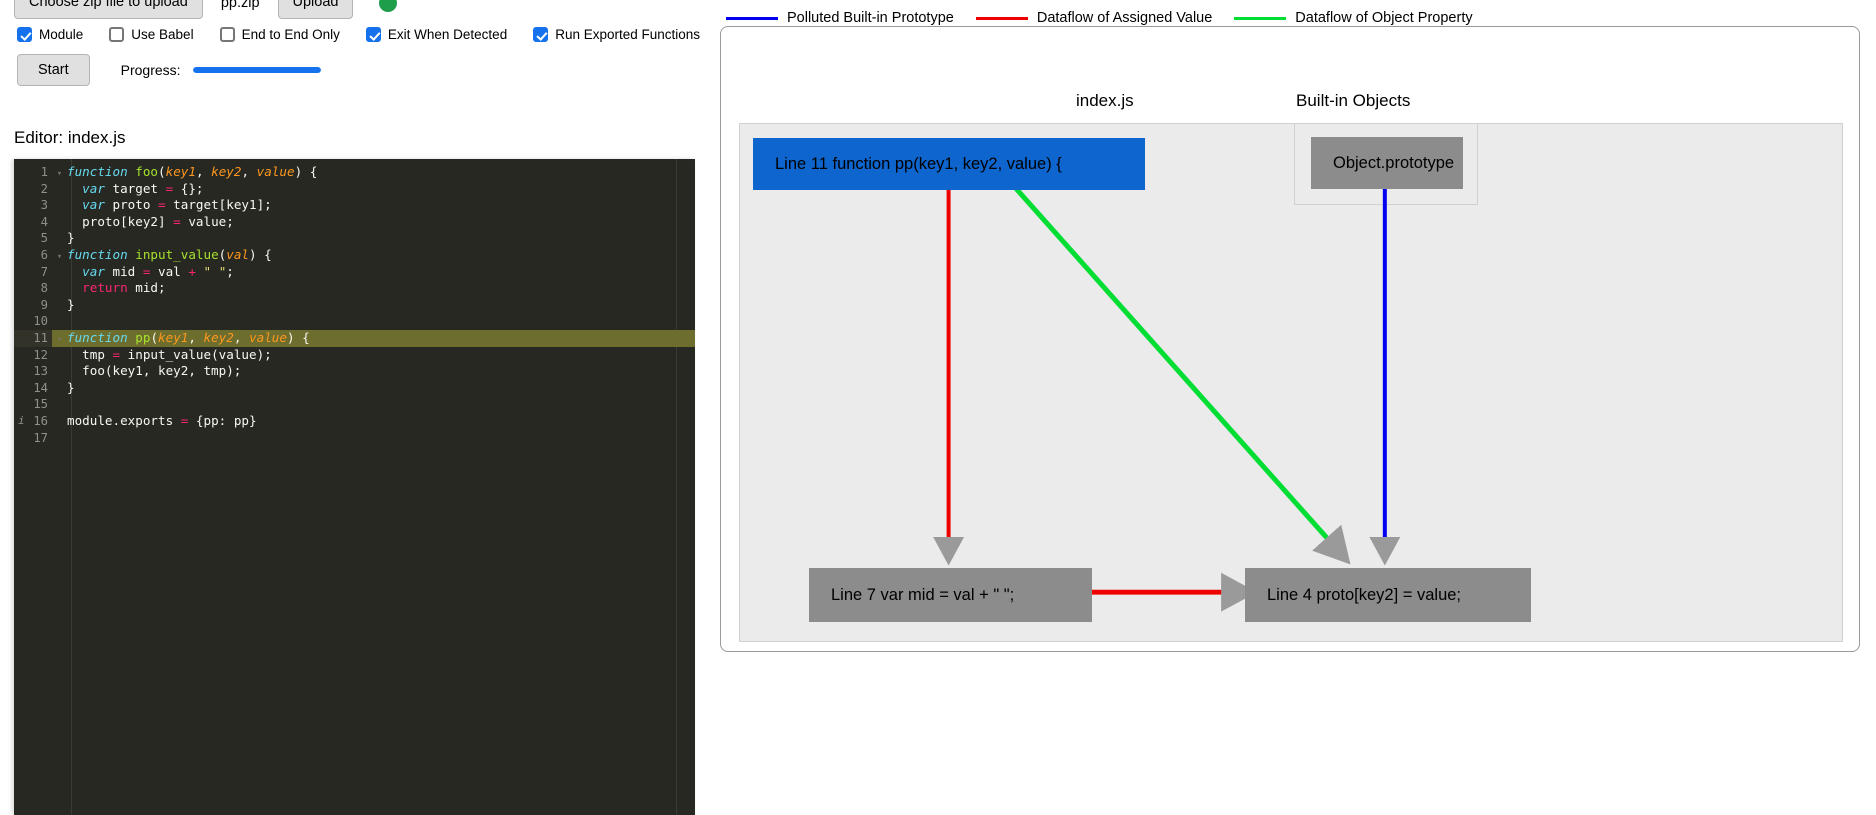 The image size is (1876, 815). Describe the element at coordinates (222, 420) in the screenshot. I see `code-token: {pp: pp}` at that location.